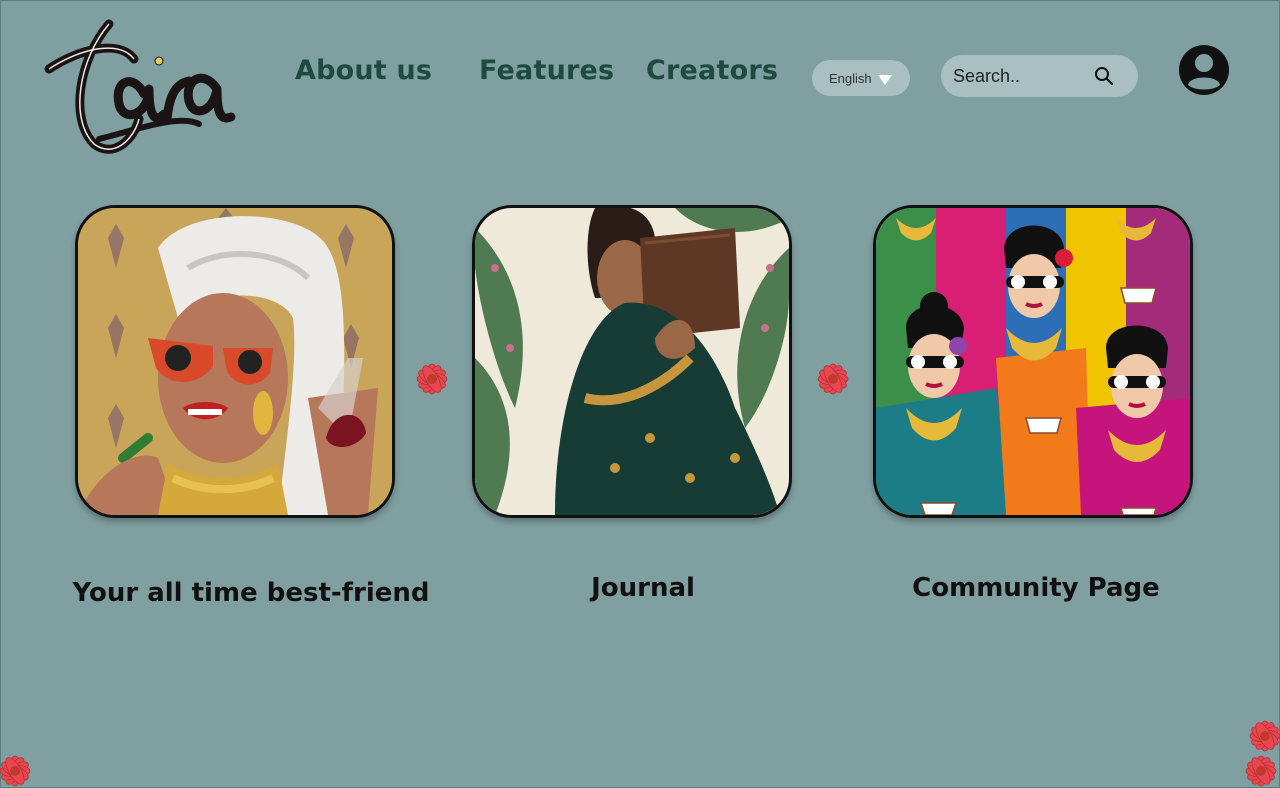 The height and width of the screenshot is (788, 1280). Describe the element at coordinates (1204, 72) in the screenshot. I see `user-account-icon` at that location.